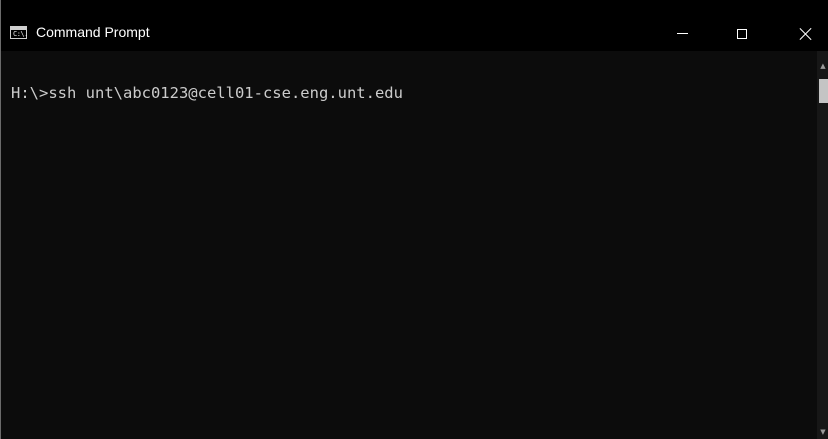  I want to click on maximize-icon, so click(742, 33).